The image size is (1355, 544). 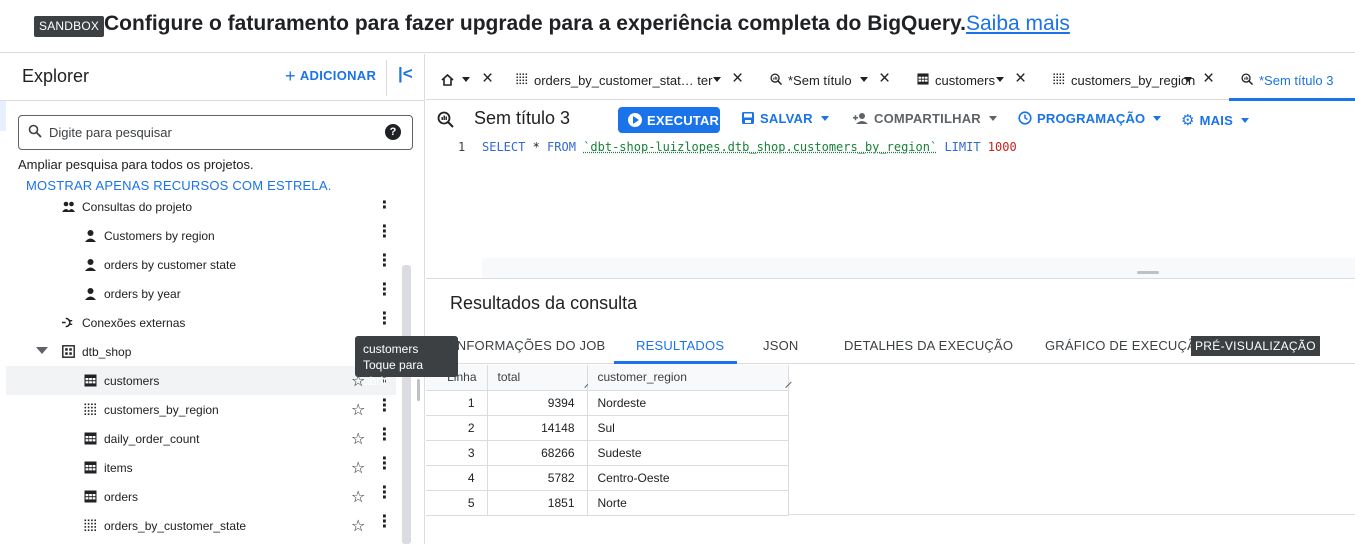 What do you see at coordinates (201, 210) in the screenshot?
I see `tree-item: Consultas do projeto ···` at bounding box center [201, 210].